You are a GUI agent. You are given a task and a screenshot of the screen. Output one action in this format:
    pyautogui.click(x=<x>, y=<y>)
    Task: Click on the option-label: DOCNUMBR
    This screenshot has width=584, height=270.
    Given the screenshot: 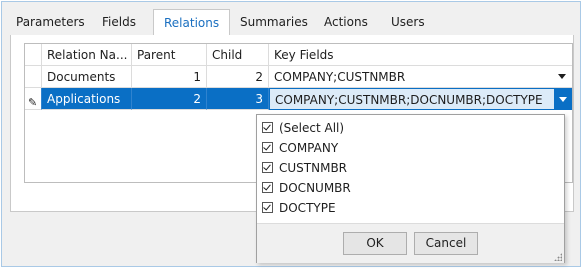 What is the action you would take?
    pyautogui.click(x=315, y=188)
    